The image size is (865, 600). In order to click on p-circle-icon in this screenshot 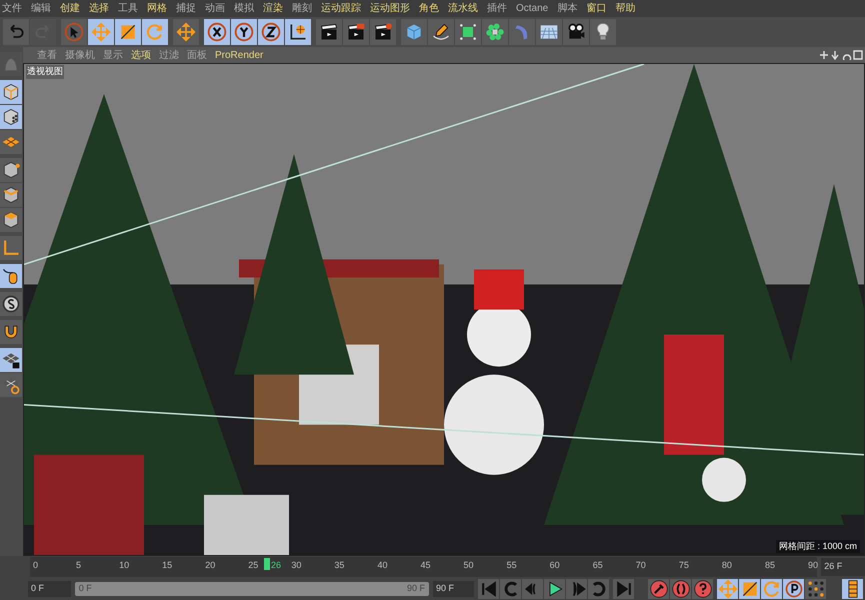, I will do `click(794, 589)`.